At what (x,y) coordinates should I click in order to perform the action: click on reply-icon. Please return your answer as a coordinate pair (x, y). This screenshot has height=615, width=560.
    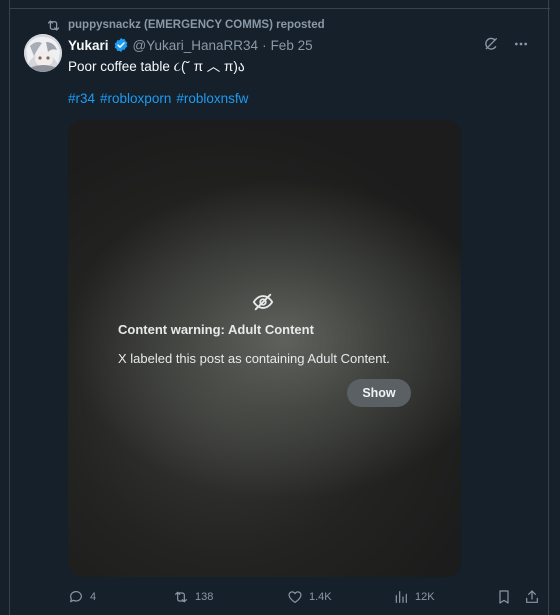
    Looking at the image, I should click on (76, 597).